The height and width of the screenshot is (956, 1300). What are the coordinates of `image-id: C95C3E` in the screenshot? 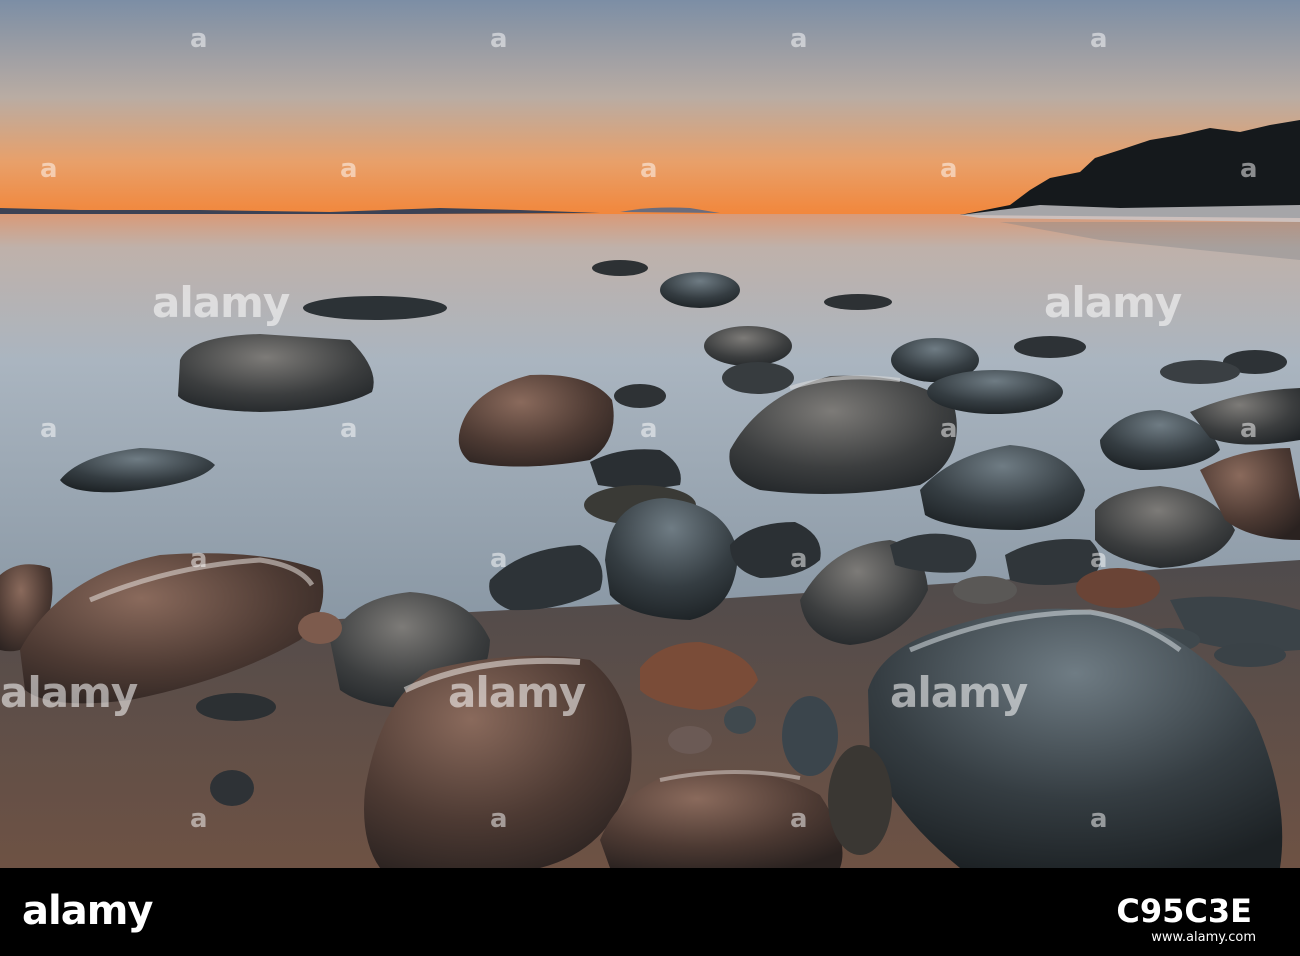 It's located at (1184, 911).